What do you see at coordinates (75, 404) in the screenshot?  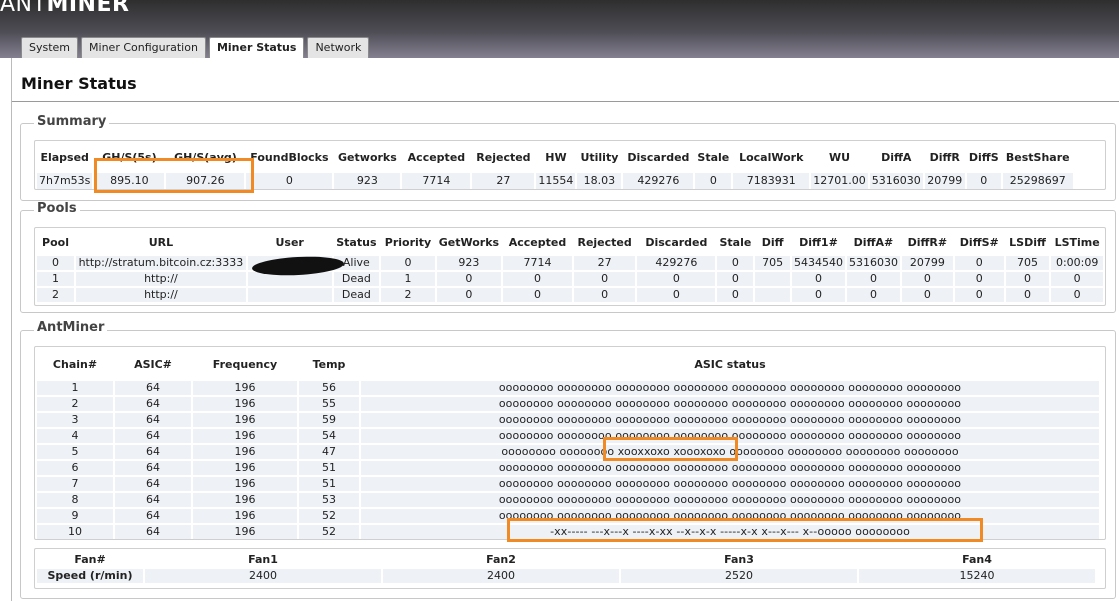 I see `table-cell: 2` at bounding box center [75, 404].